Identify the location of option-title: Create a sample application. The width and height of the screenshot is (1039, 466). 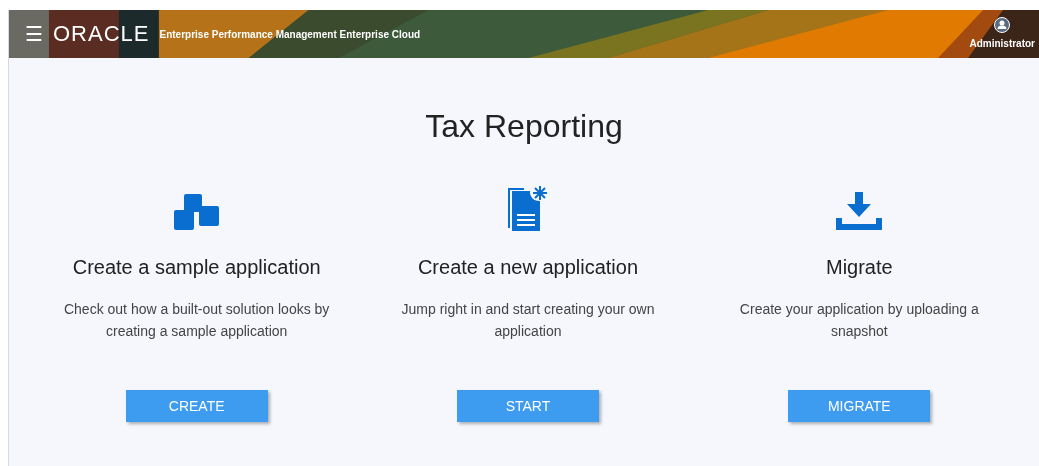
(196, 267).